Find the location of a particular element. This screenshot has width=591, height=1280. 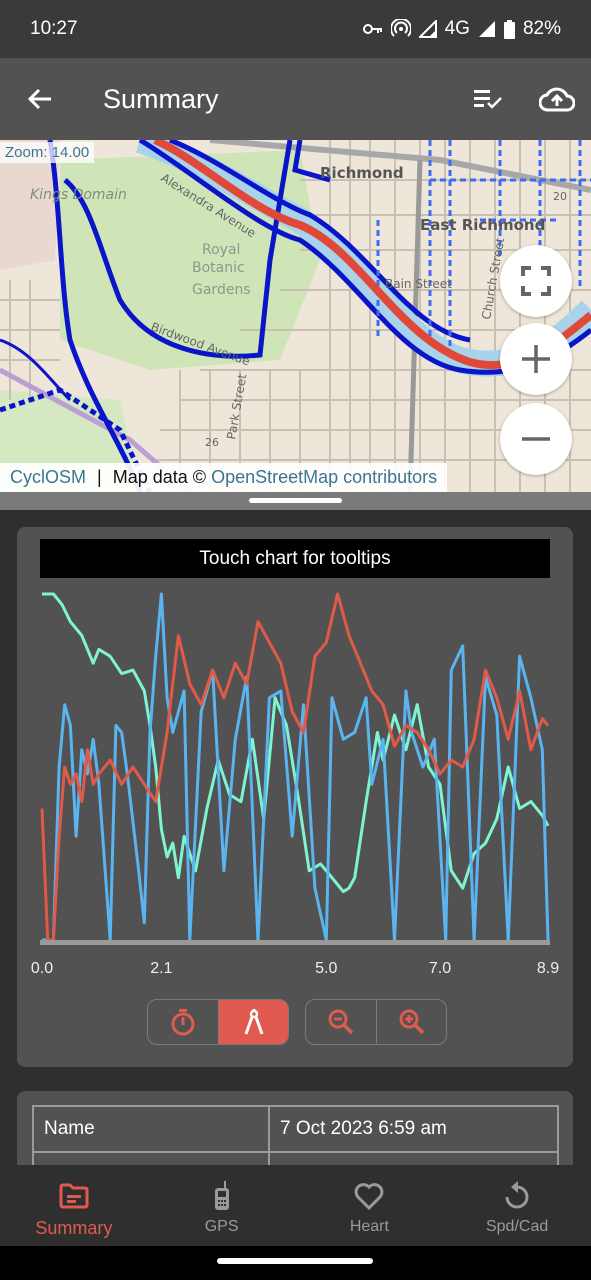

svg-text: East Richmond is located at coordinates (482, 225).